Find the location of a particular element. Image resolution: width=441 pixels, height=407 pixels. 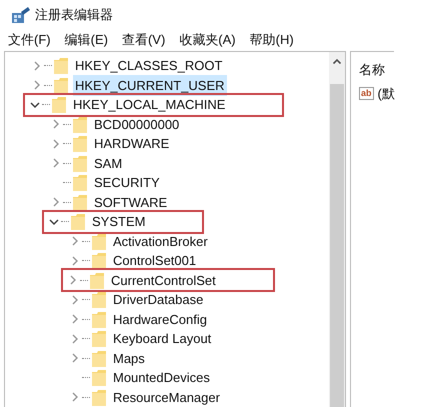

tree-item: Keyboard Layout is located at coordinates (162, 339).